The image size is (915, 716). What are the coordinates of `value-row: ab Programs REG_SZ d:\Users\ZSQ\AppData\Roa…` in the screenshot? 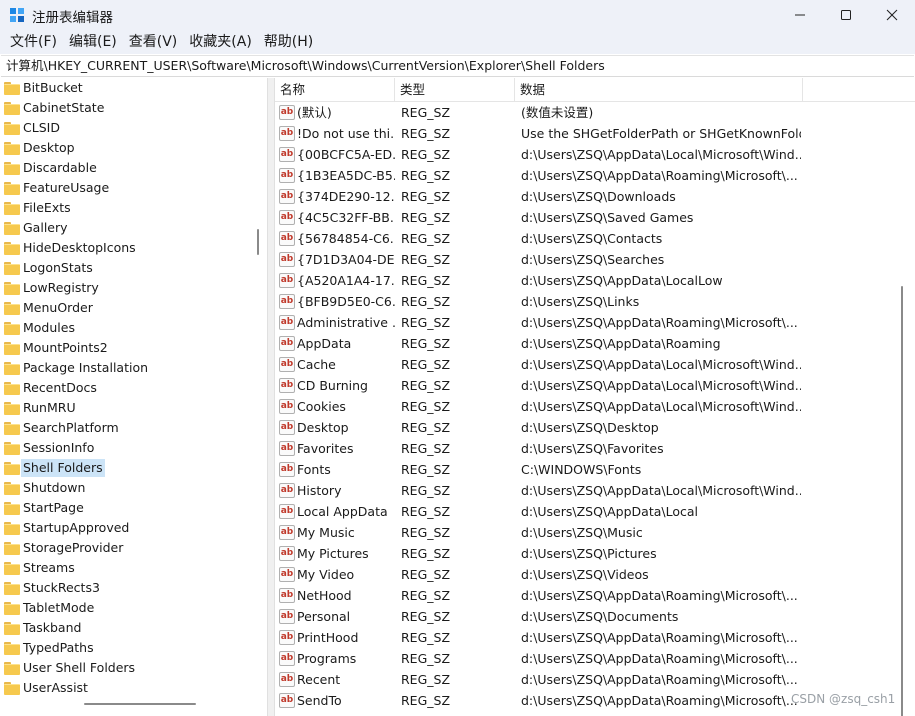 It's located at (587, 658).